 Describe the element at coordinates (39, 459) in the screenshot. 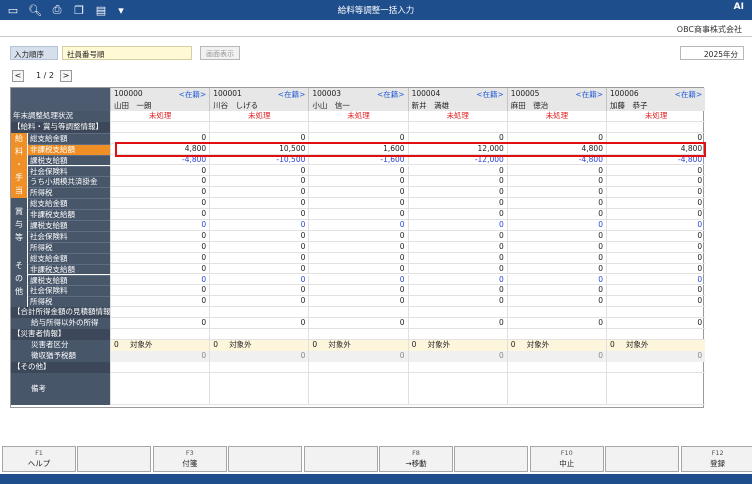

I see `function-key-button: F1 ヘルプ` at that location.